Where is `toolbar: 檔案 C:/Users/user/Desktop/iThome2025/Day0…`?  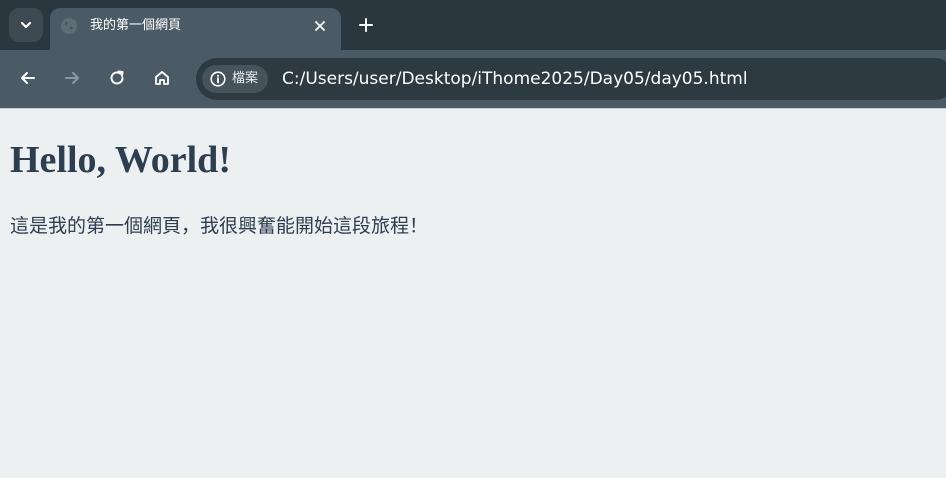 toolbar: 檔案 C:/Users/user/Desktop/iThome2025/Day0… is located at coordinates (473, 79).